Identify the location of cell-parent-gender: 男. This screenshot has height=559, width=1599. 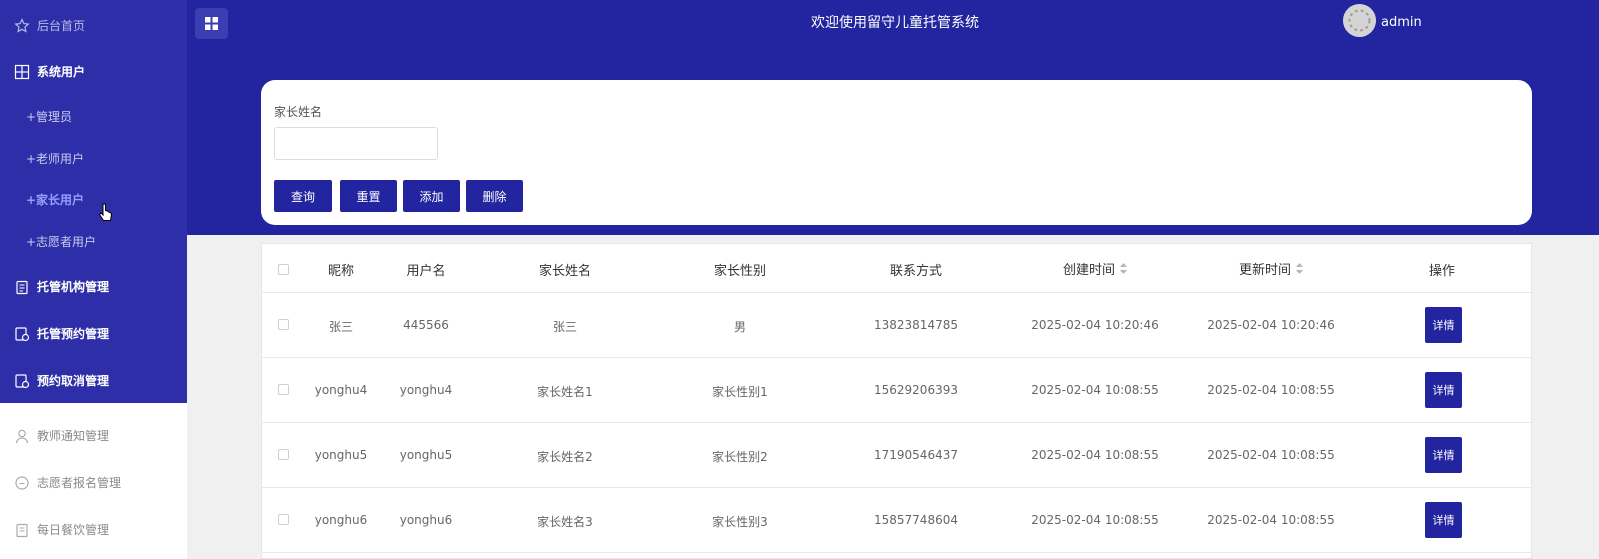
(739, 327).